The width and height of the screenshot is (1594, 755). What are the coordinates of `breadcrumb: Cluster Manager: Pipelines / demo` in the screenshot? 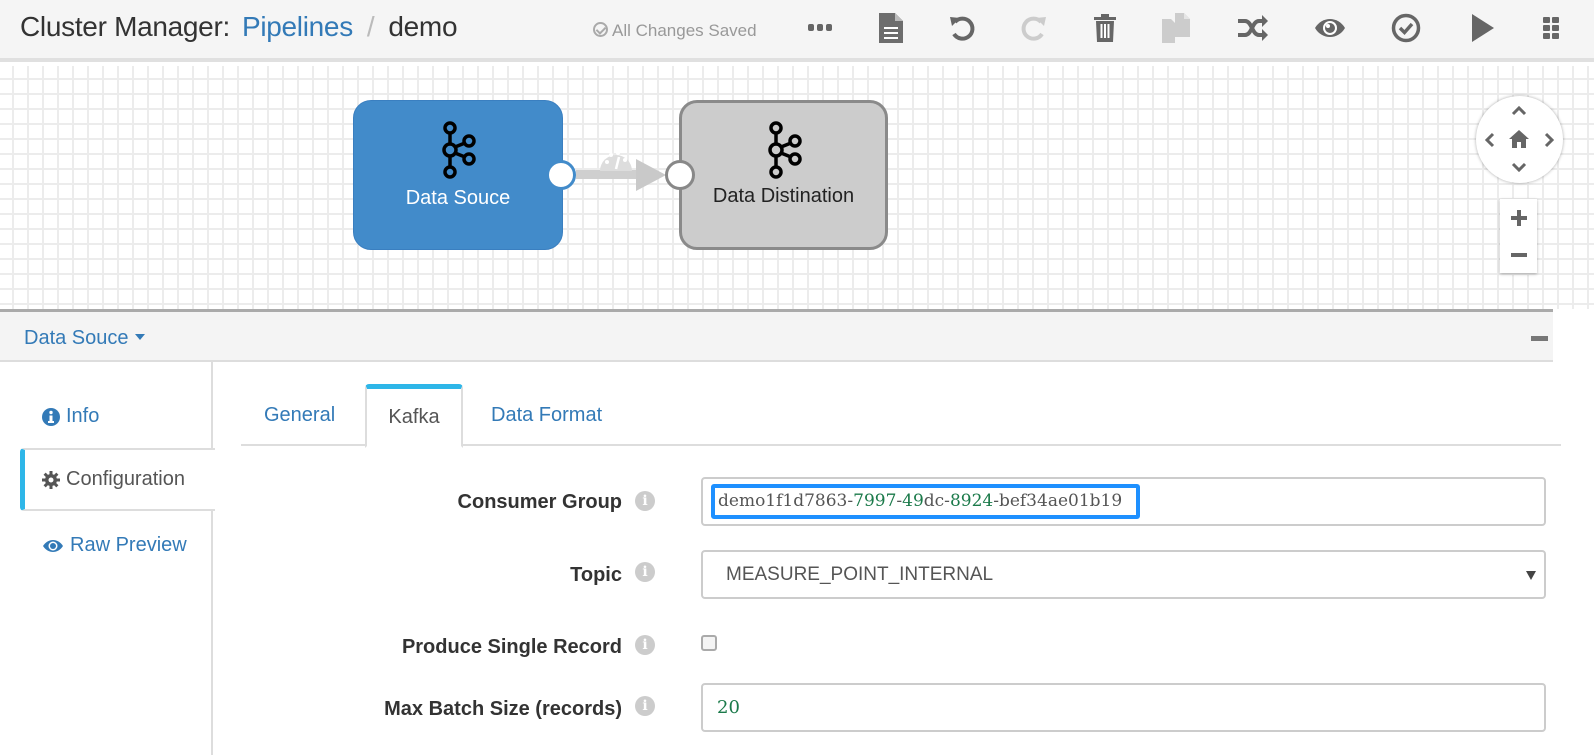 It's located at (239, 27).